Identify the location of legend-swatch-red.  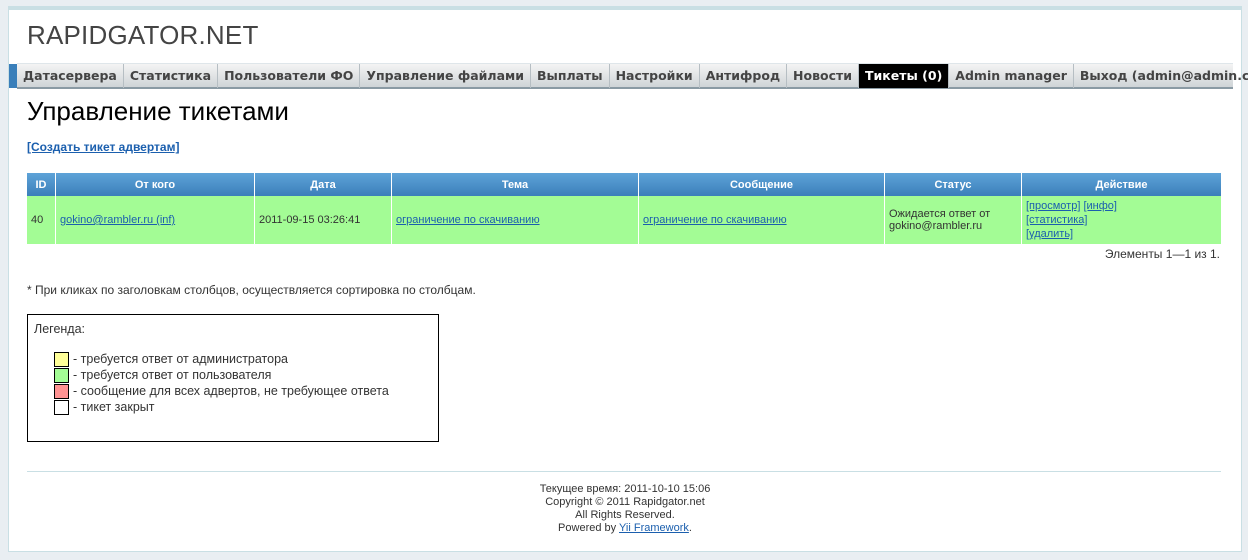
(61, 391).